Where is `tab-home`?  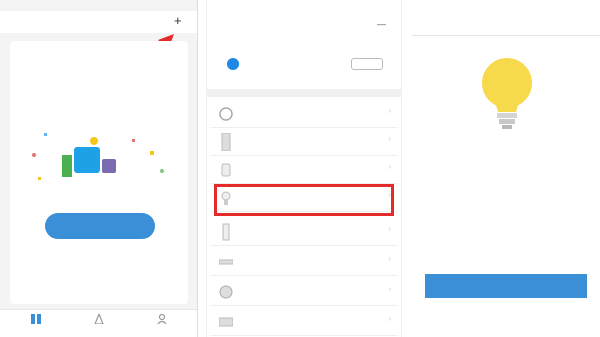 tab-home is located at coordinates (36, 323).